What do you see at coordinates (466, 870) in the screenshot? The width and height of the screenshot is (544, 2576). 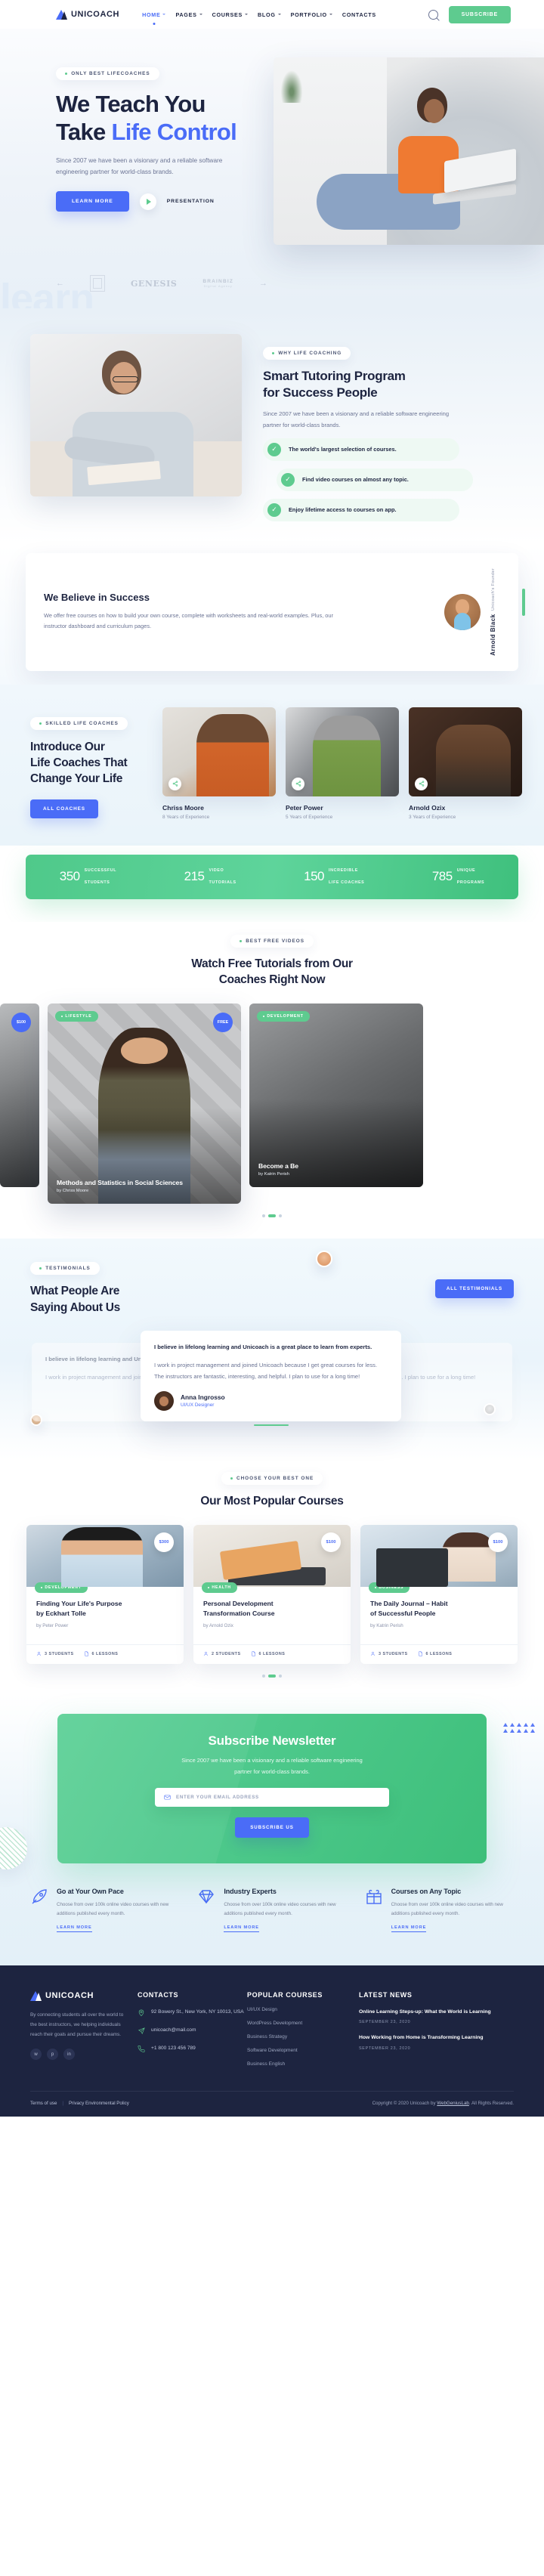 I see `stat-label-line1: UNIQUE` at bounding box center [466, 870].